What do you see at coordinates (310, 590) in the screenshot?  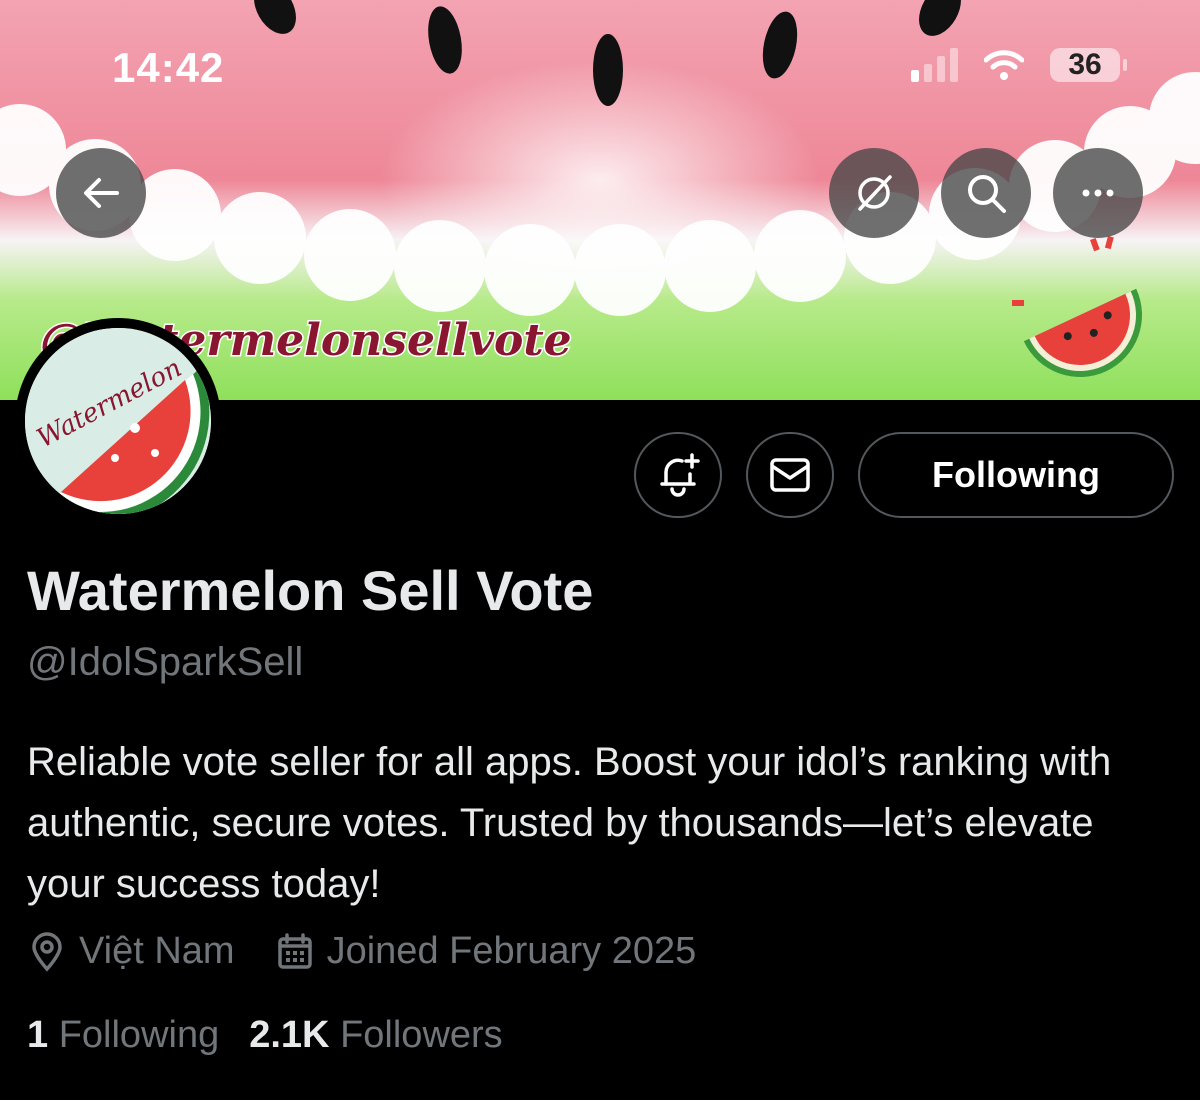 I see `profile-name: Watermelon Sell Vote` at bounding box center [310, 590].